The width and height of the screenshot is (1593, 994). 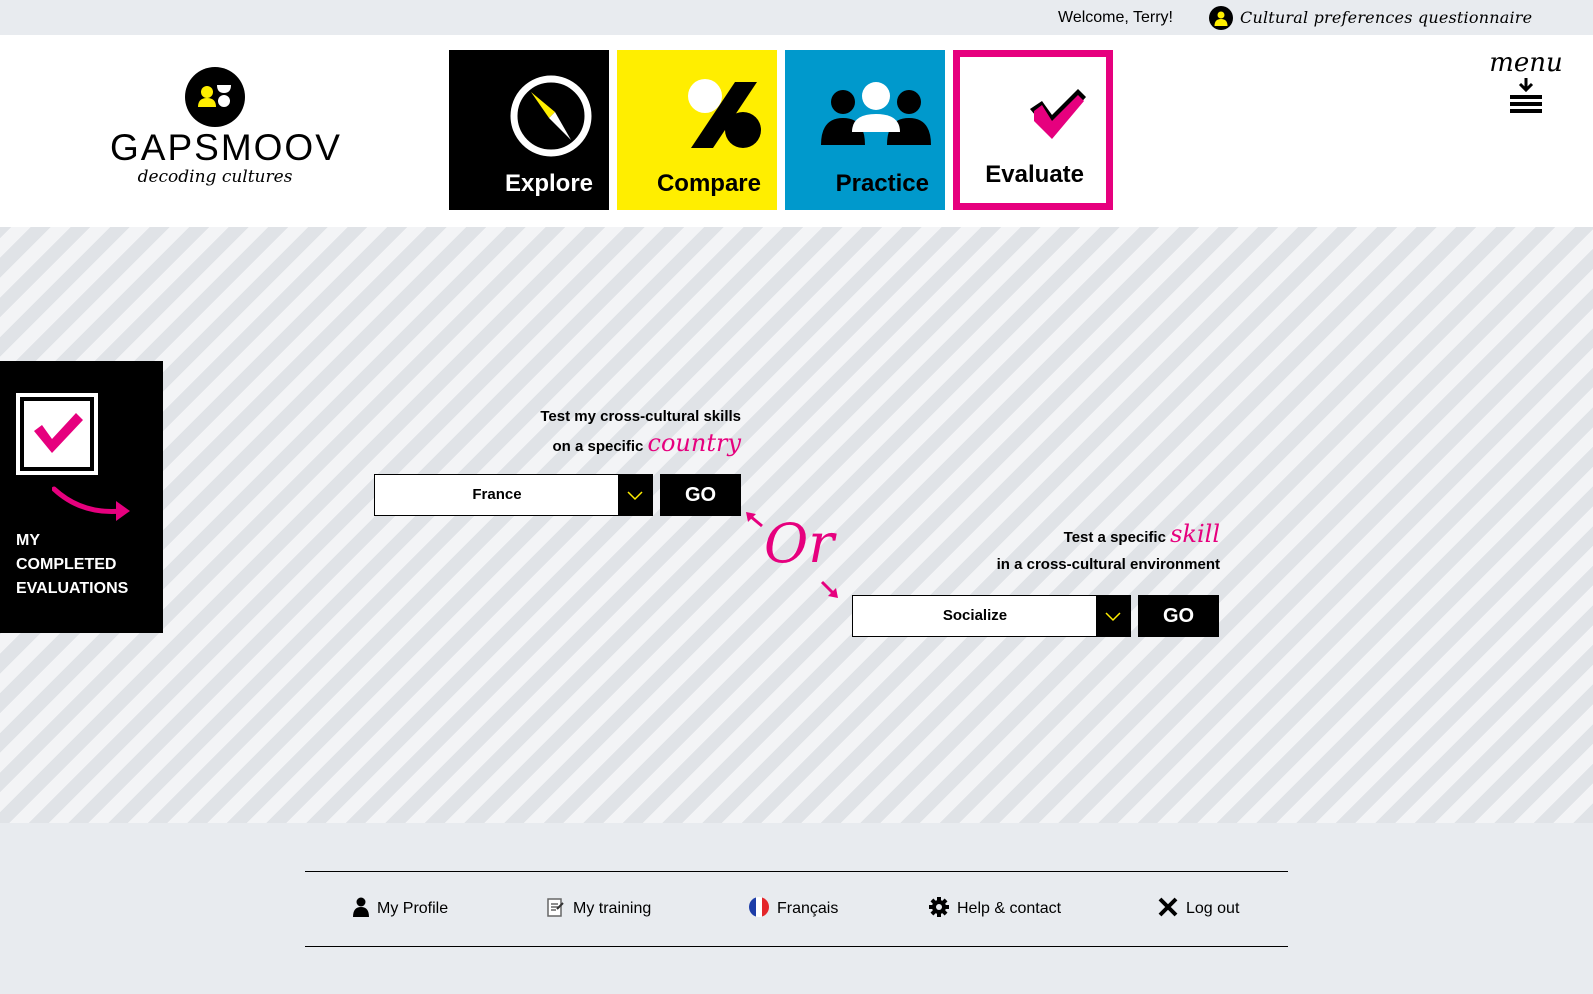 What do you see at coordinates (694, 443) in the screenshot?
I see `country-accent: country` at bounding box center [694, 443].